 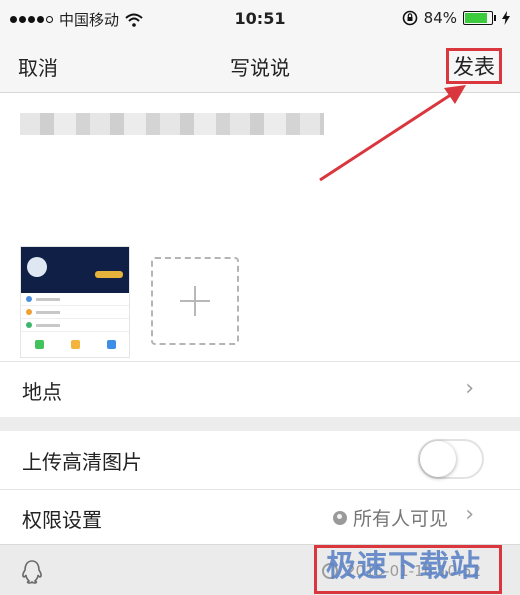 I want to click on location-row: 地点 ›, so click(x=260, y=389).